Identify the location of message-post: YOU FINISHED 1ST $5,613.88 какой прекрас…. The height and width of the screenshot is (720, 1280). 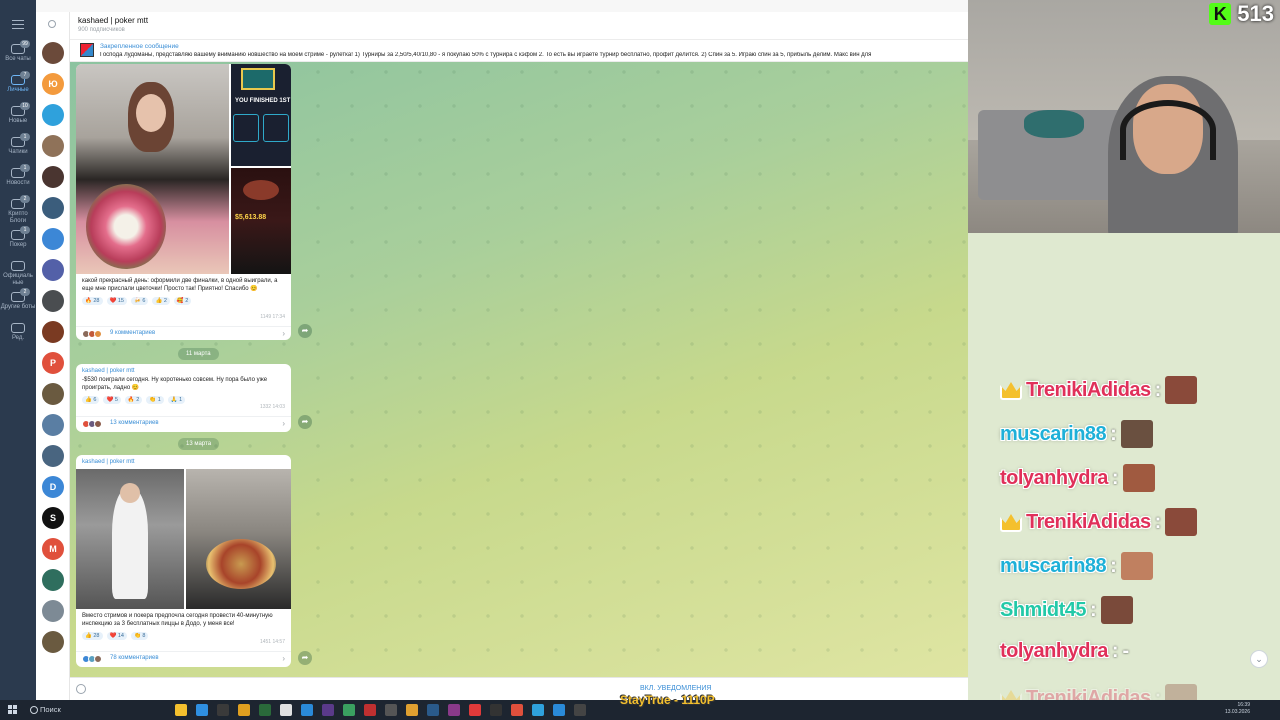
(183, 202).